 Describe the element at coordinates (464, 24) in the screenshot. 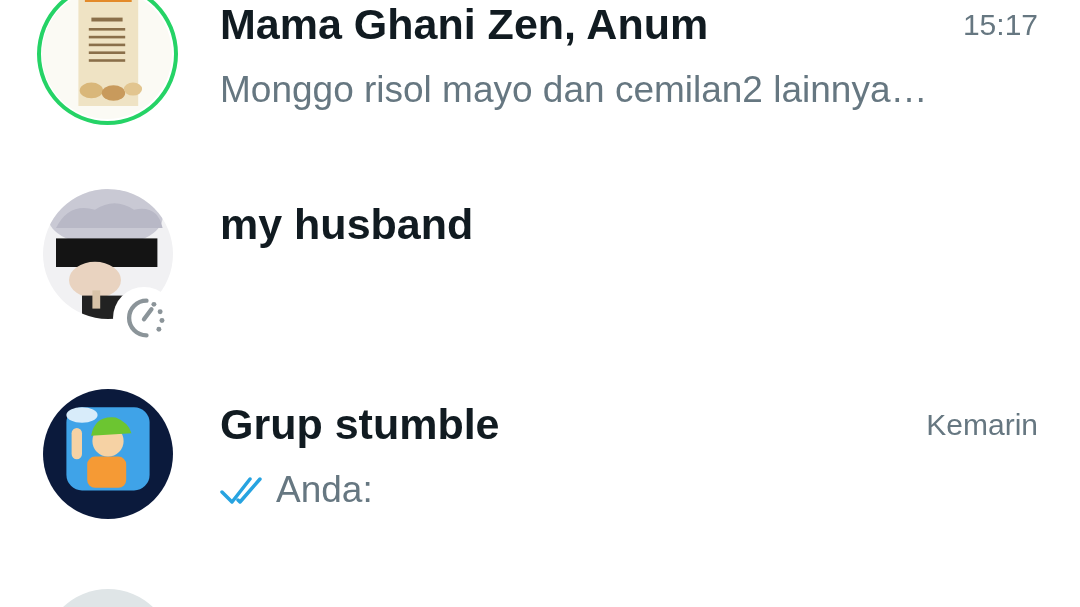

I see `chat-name: Mama Ghani Zen, Anum` at that location.